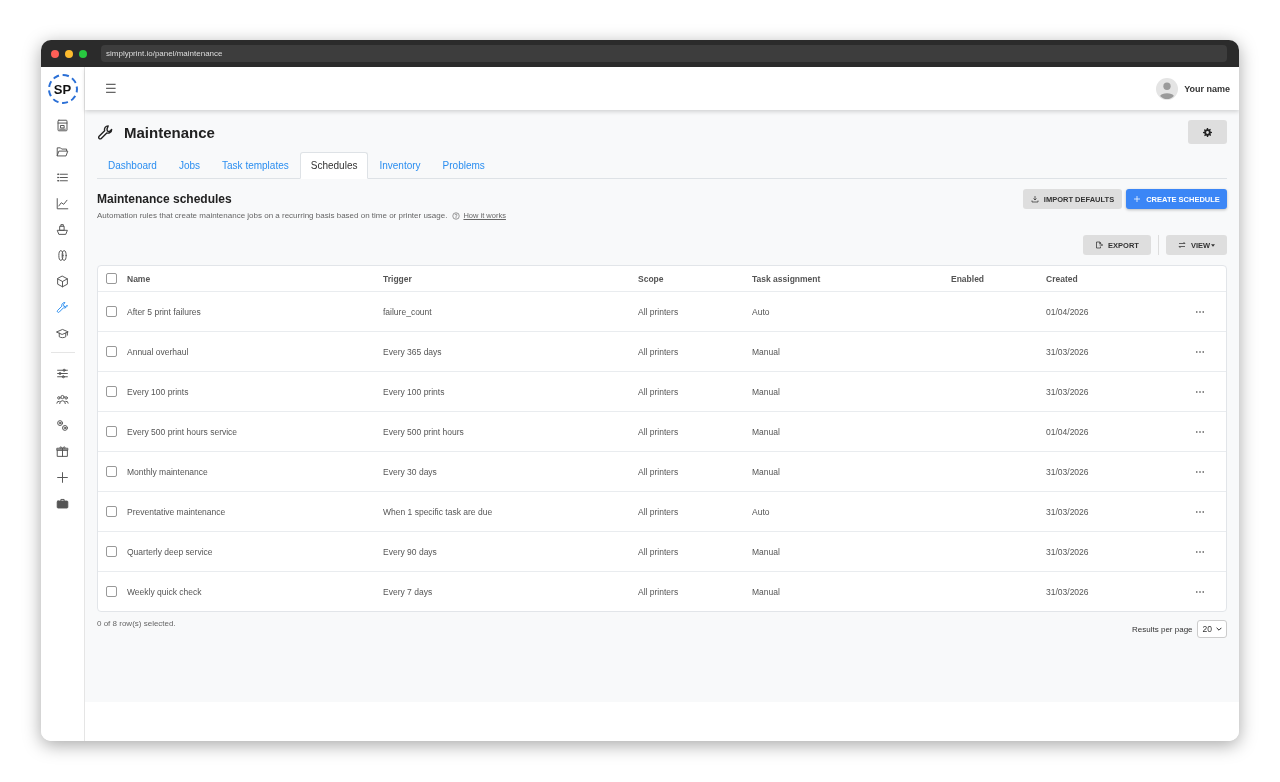 The width and height of the screenshot is (1280, 782). I want to click on table-cell-text: Quarterly deep service, so click(170, 551).